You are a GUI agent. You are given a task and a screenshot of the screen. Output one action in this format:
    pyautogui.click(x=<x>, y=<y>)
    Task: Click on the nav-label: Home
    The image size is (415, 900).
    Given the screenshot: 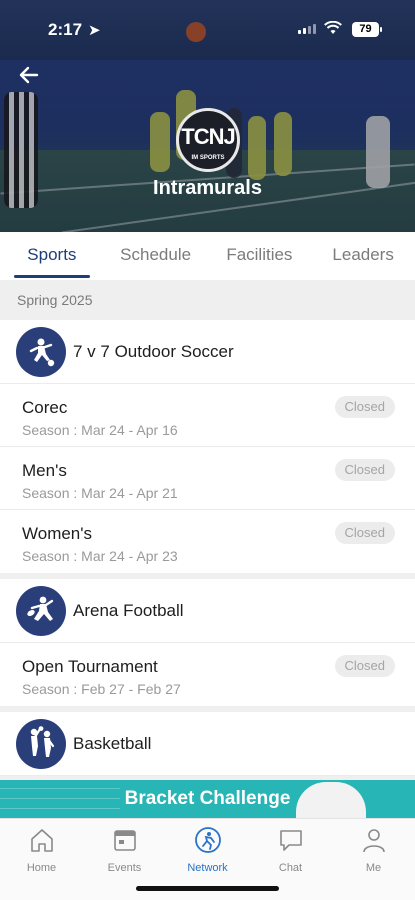 What is the action you would take?
    pyautogui.click(x=41, y=868)
    